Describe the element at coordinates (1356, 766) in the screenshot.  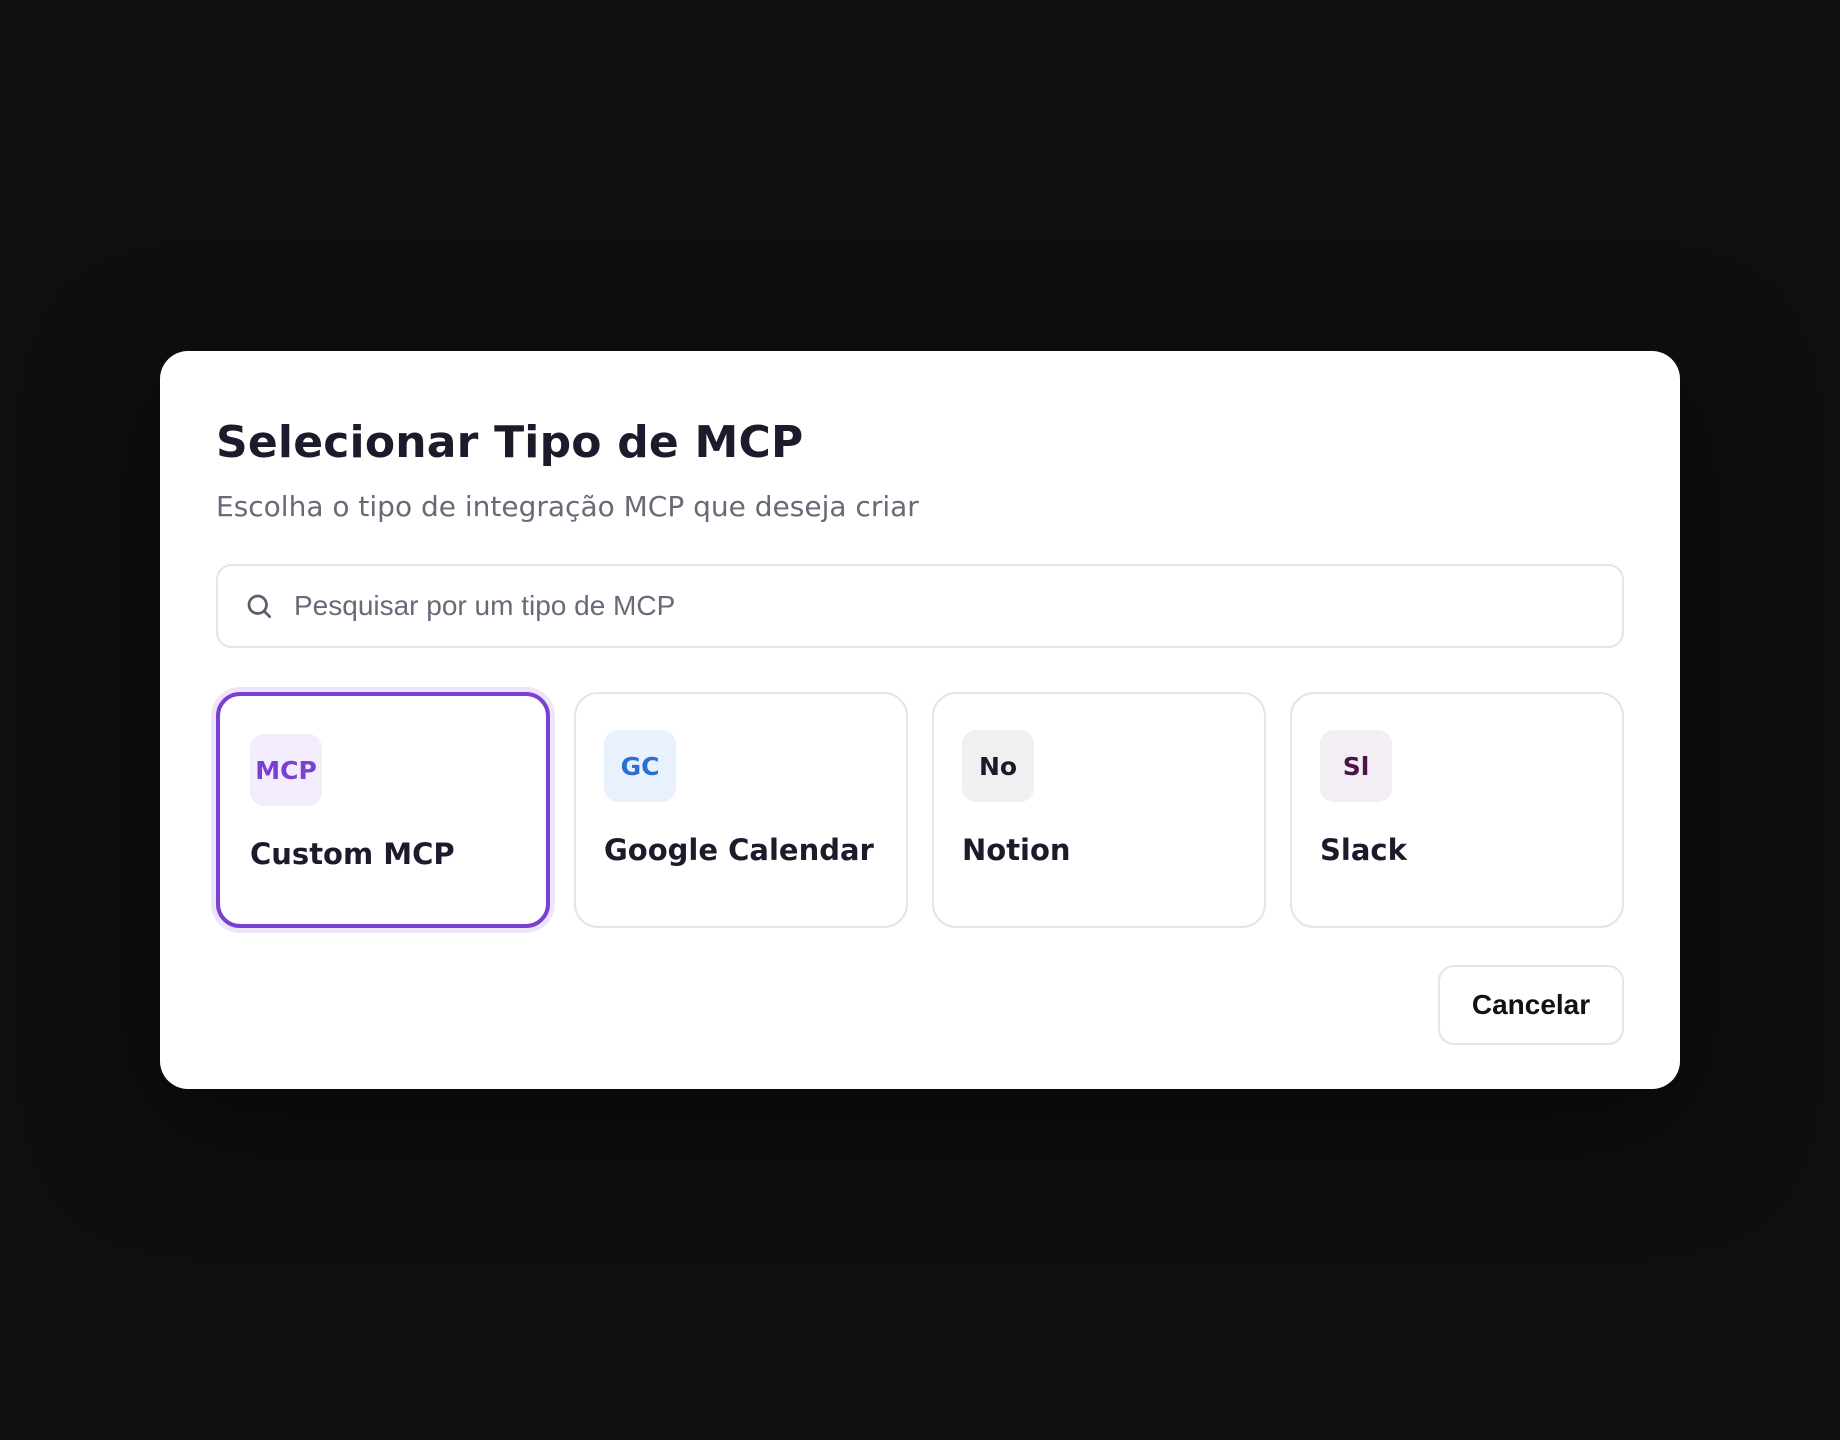
I see `slack-badge-icon: Sl` at that location.